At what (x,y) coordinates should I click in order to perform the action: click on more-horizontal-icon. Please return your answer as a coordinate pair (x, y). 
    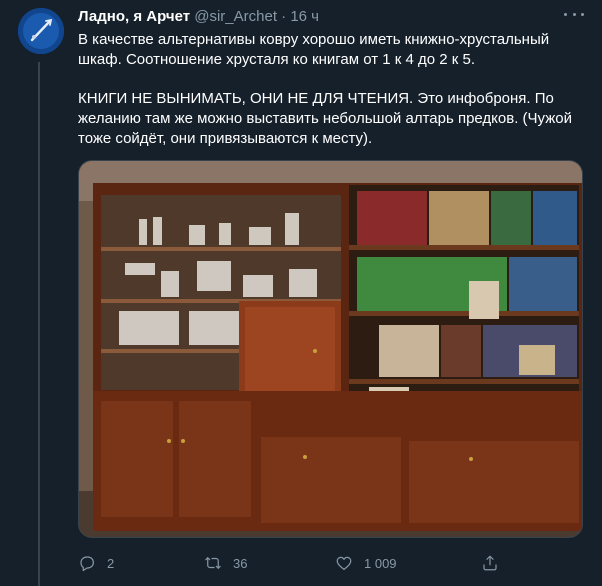
    Looking at the image, I should click on (574, 14).